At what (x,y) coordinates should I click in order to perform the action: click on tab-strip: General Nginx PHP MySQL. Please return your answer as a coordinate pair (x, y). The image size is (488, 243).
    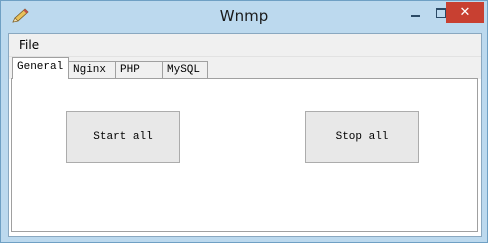
    Looking at the image, I should click on (245, 68).